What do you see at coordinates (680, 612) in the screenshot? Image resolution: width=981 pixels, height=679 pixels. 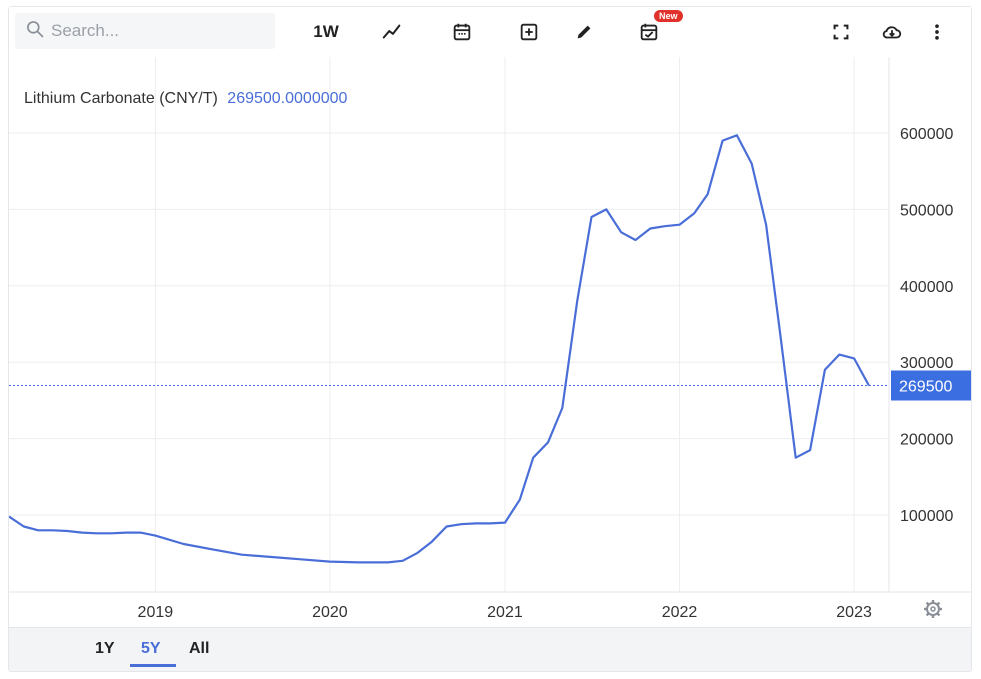 I see `x-tick-label: 2022` at bounding box center [680, 612].